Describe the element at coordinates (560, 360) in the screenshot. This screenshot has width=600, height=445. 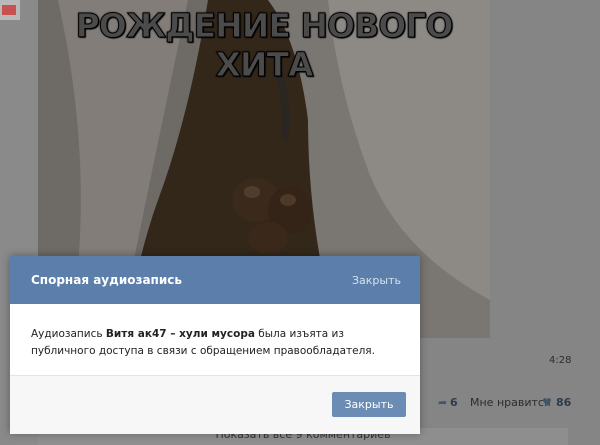
I see `audio-duration: 4:28` at that location.